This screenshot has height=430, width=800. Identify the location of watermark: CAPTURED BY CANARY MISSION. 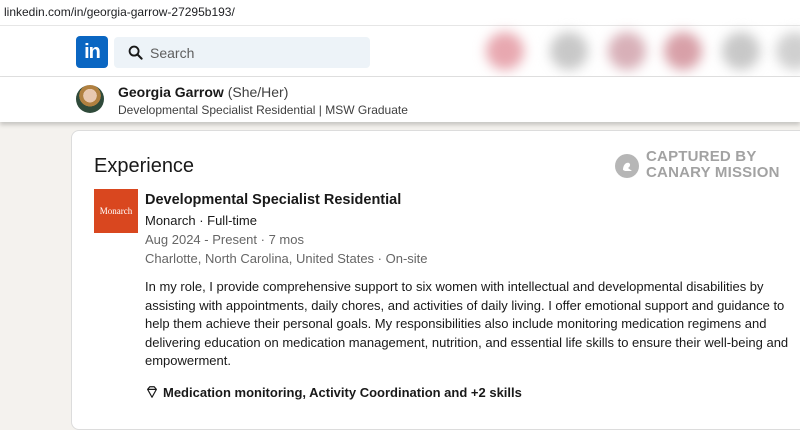
(705, 166).